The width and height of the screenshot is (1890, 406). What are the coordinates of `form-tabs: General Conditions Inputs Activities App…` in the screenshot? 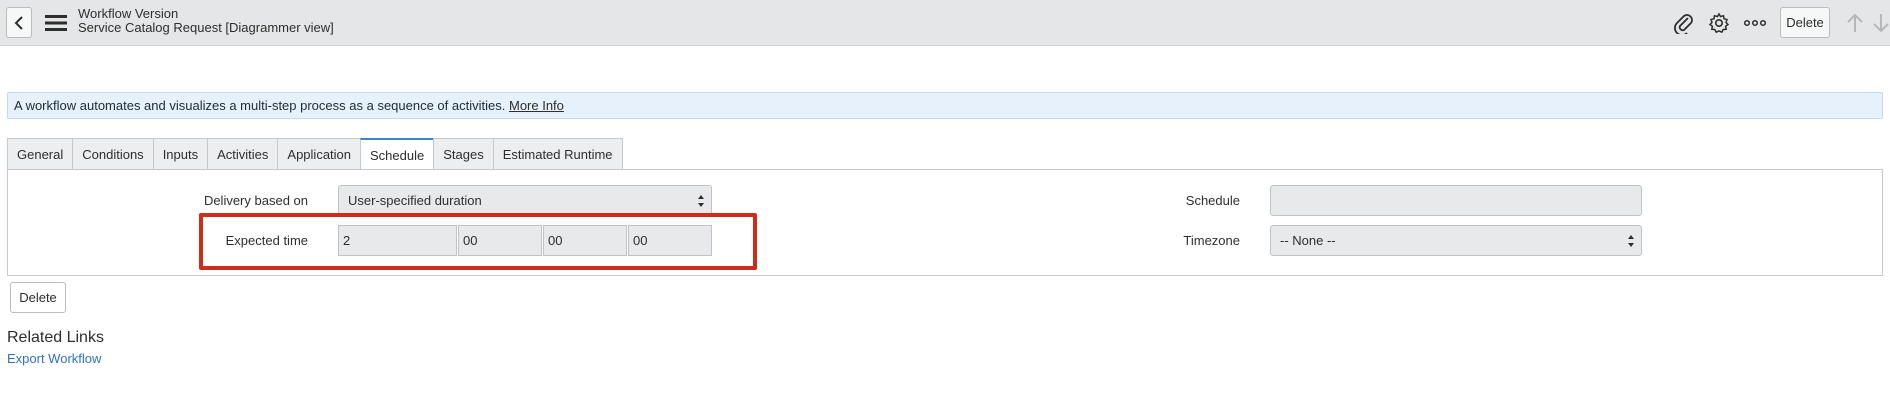 It's located at (315, 154).